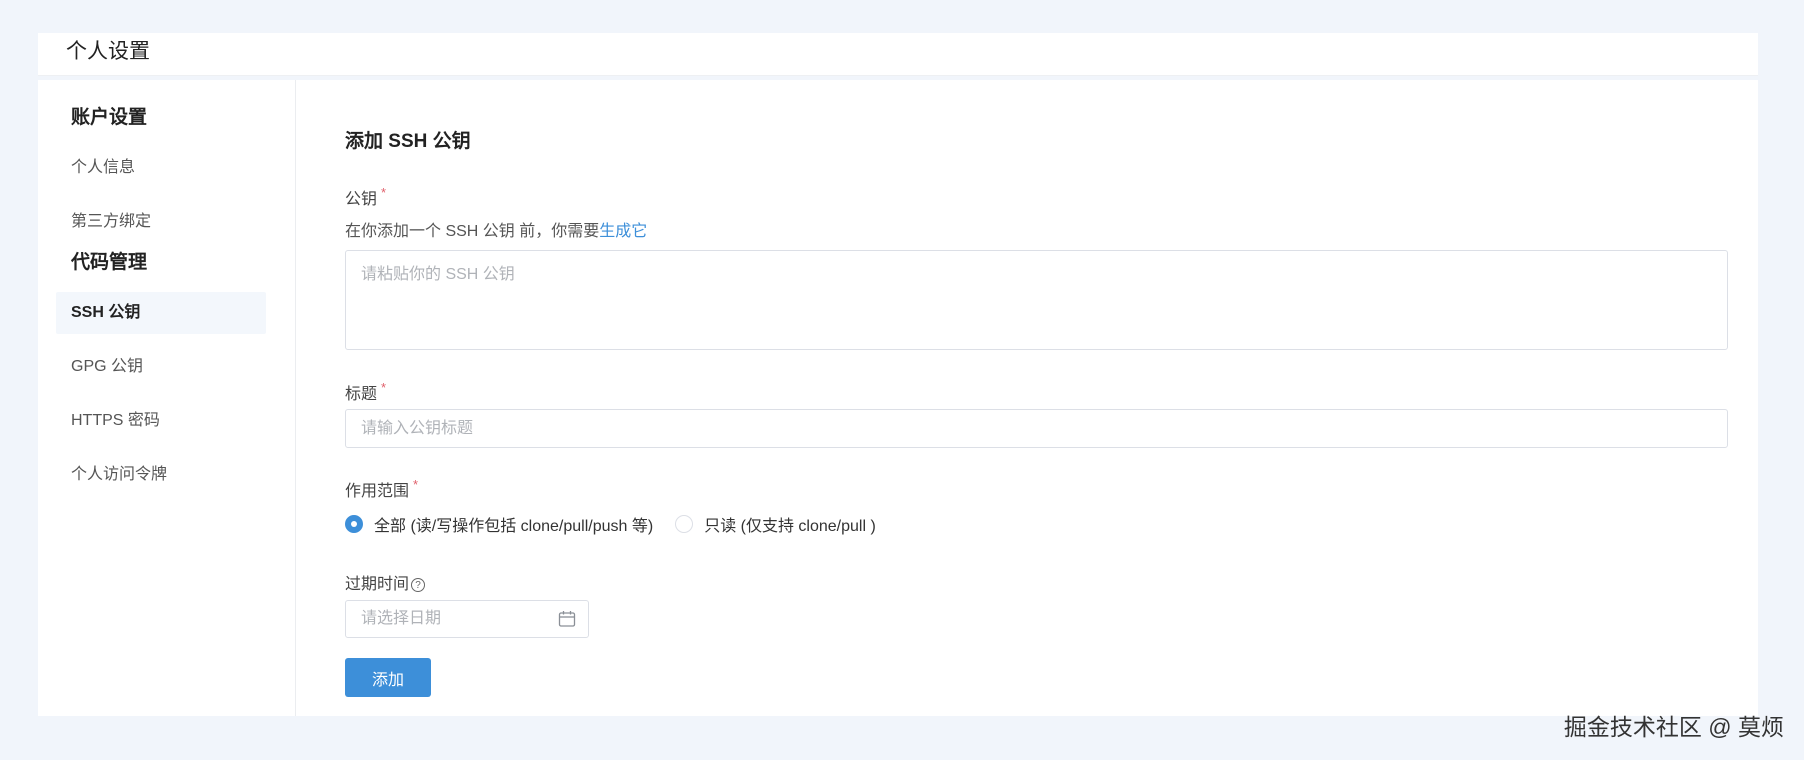  I want to click on expire-date-input, so click(456, 619).